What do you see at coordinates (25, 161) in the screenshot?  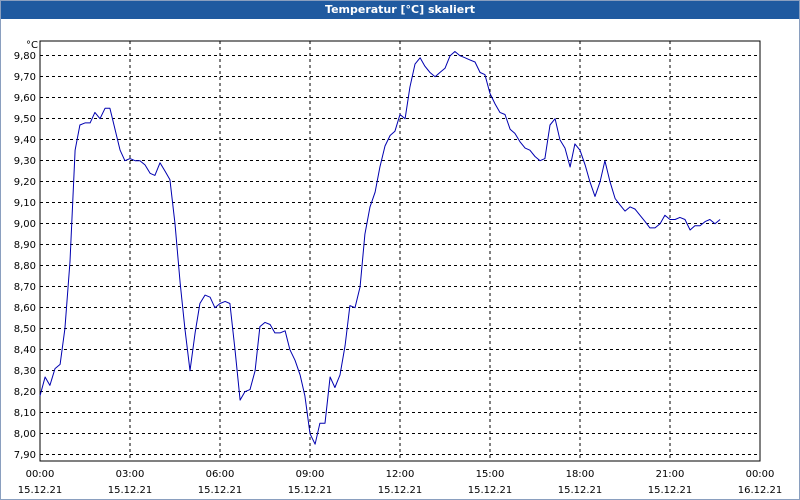 I see `y-tick-label: 9,30` at bounding box center [25, 161].